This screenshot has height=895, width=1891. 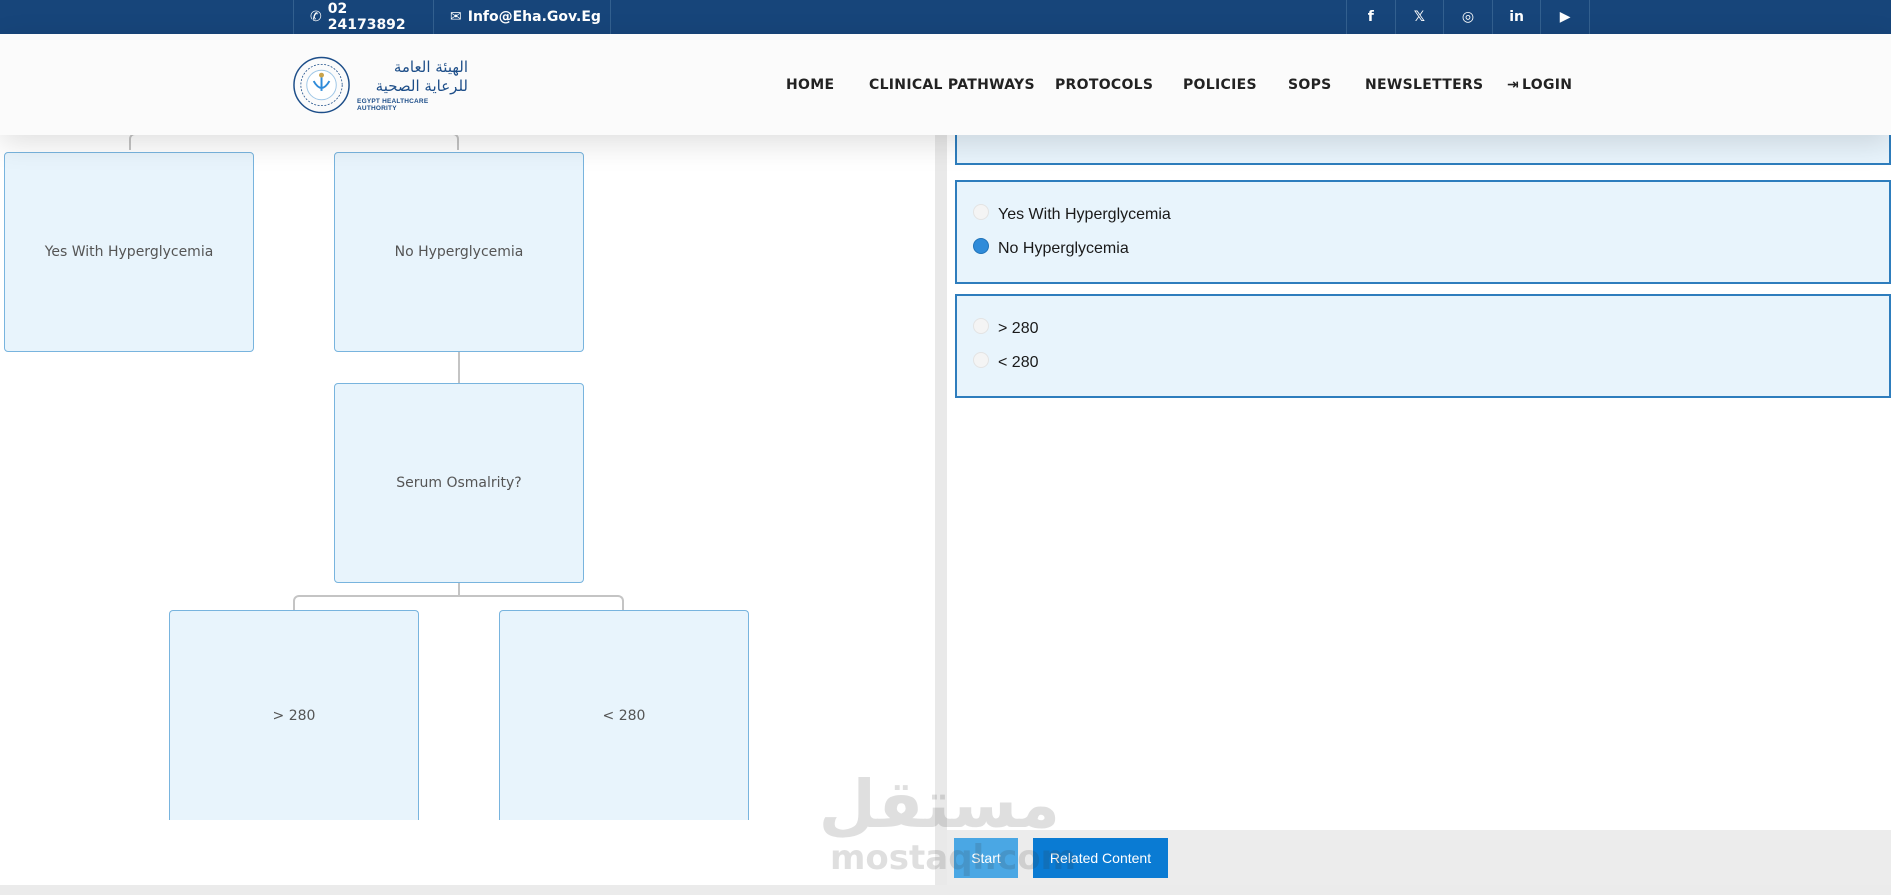 What do you see at coordinates (1220, 85) in the screenshot?
I see `nav-policies: POLICIES` at bounding box center [1220, 85].